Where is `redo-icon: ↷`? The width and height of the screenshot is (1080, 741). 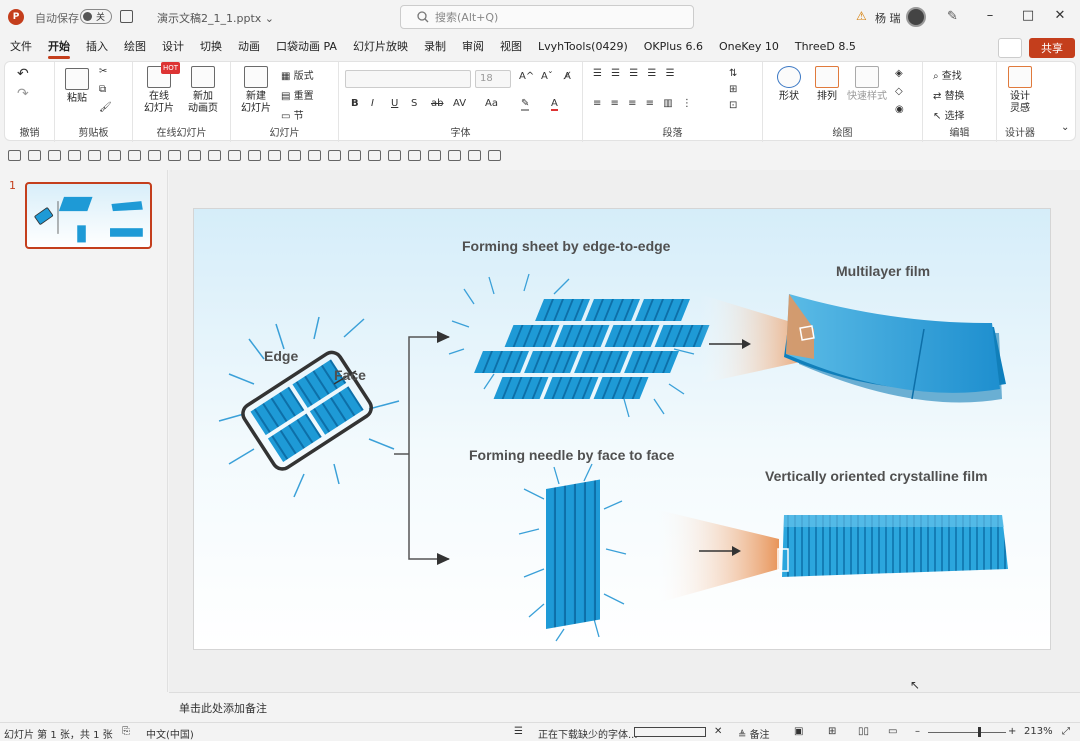
redo-icon: ↷ is located at coordinates (23, 94).